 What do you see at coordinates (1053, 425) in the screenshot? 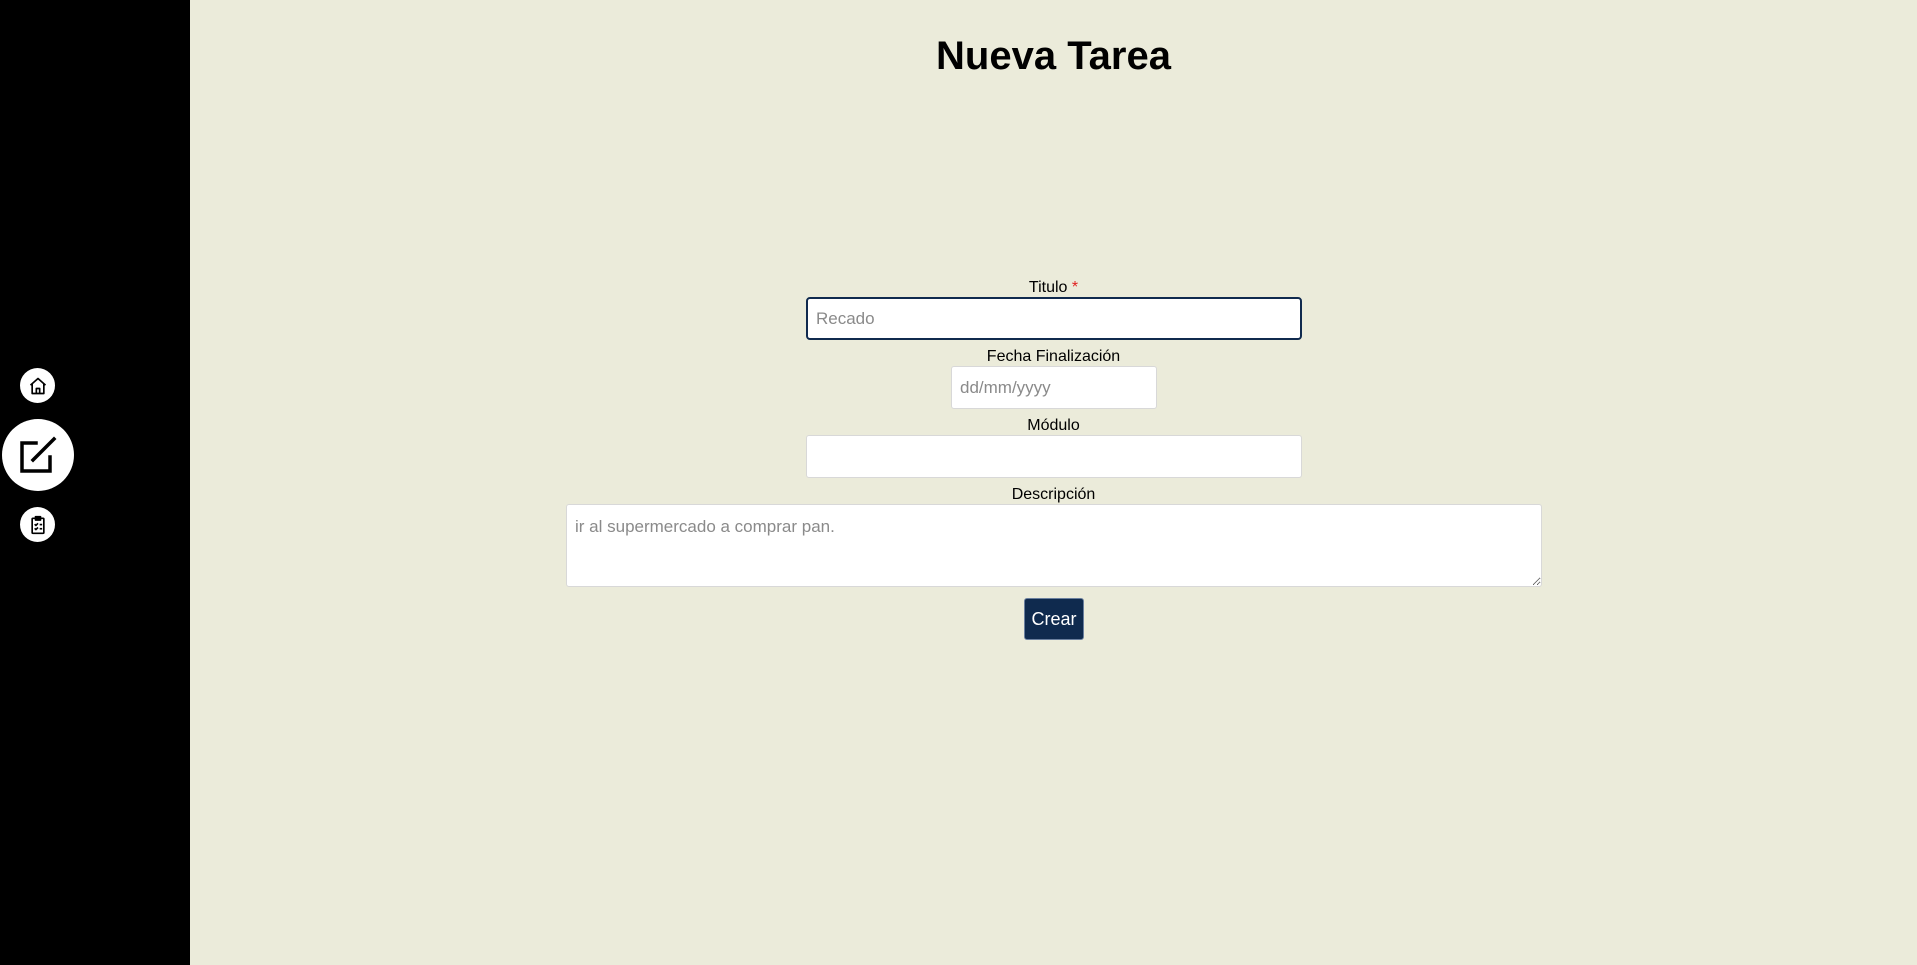
I see `modulo-label: Módulo` at bounding box center [1053, 425].